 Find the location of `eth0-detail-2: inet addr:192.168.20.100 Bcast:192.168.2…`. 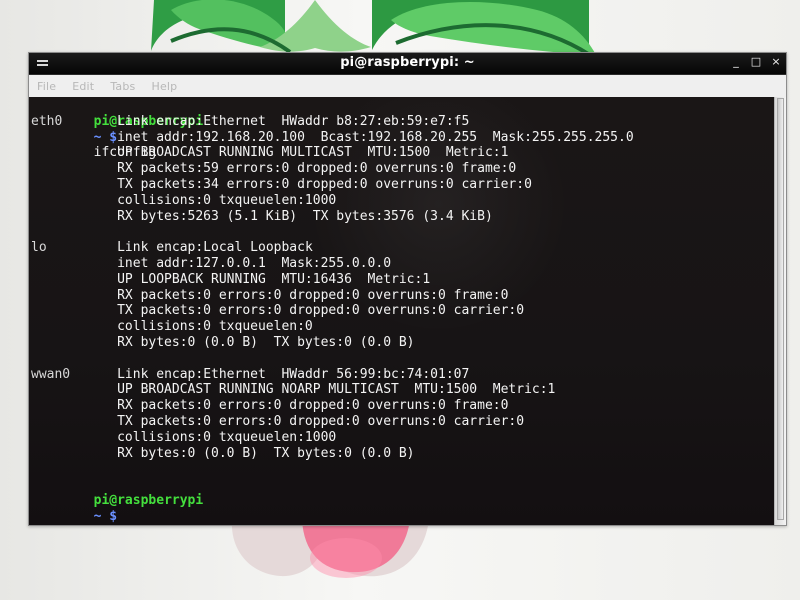

eth0-detail-2: inet addr:192.168.20.100 Bcast:192.168.2… is located at coordinates (375, 137).